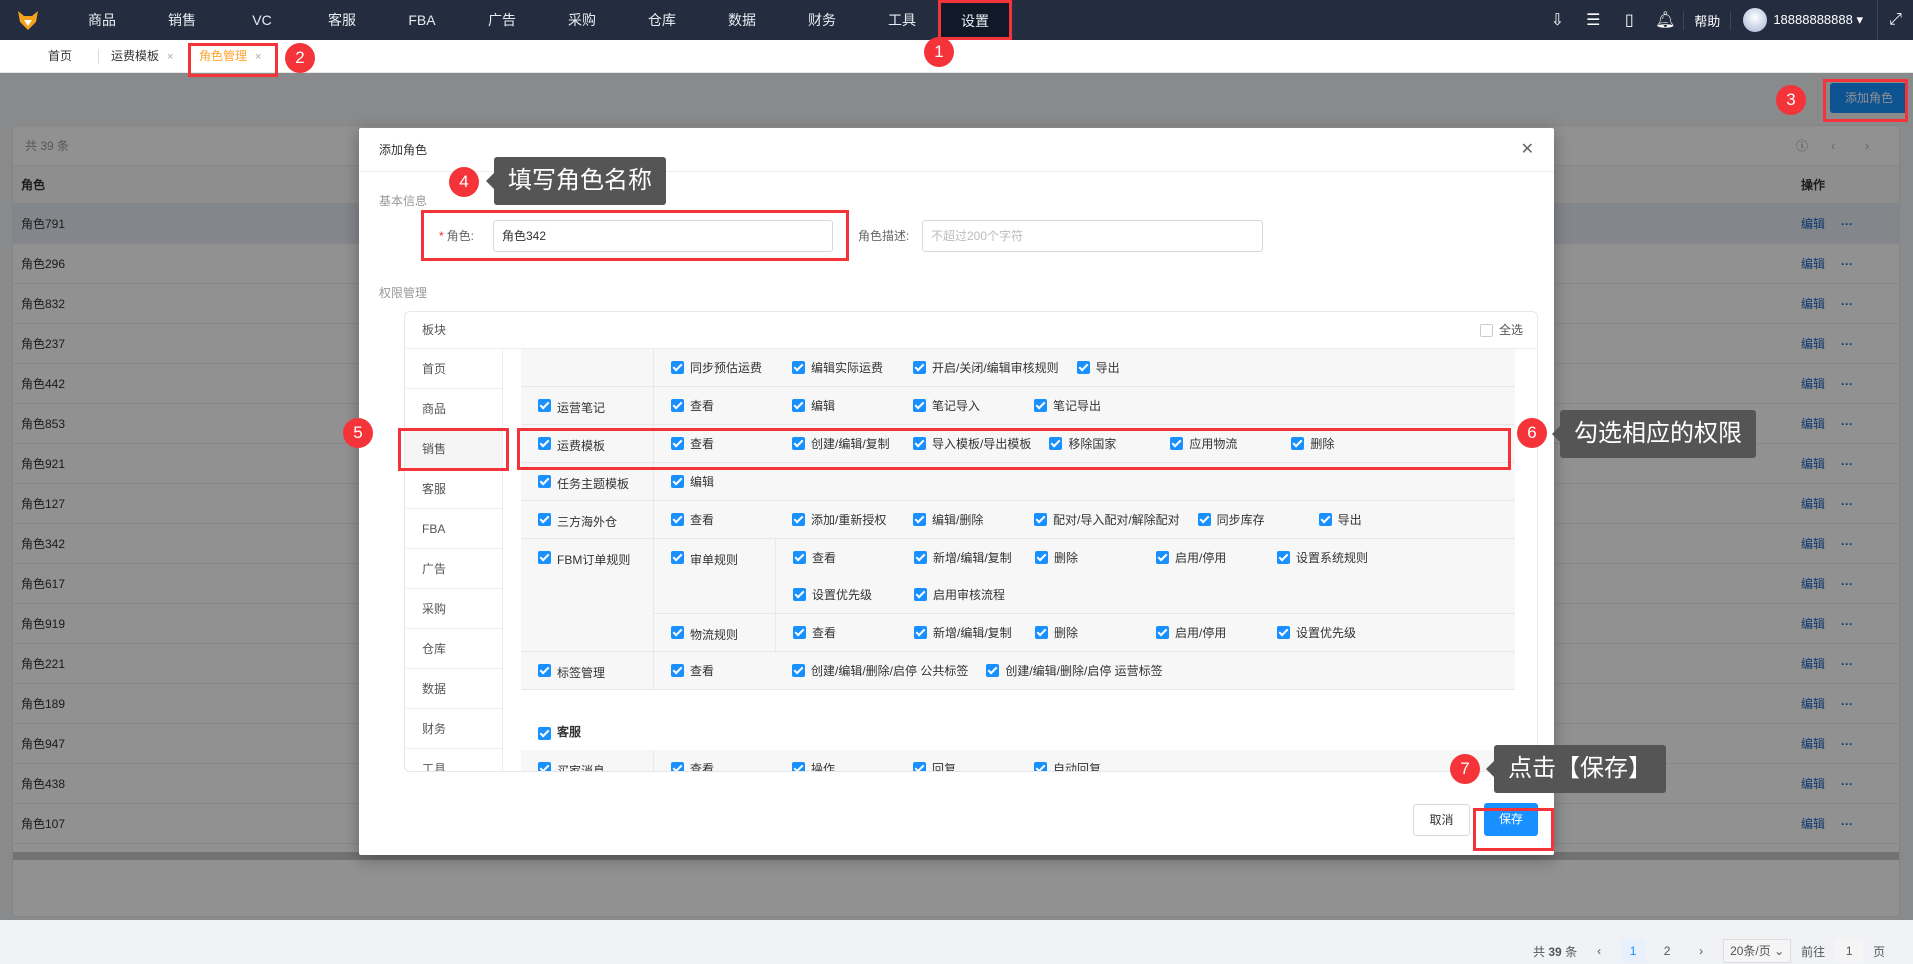 This screenshot has height=964, width=1913. What do you see at coordinates (974, 594) in the screenshot?
I see `permission-checkbox: 启用审核流程` at bounding box center [974, 594].